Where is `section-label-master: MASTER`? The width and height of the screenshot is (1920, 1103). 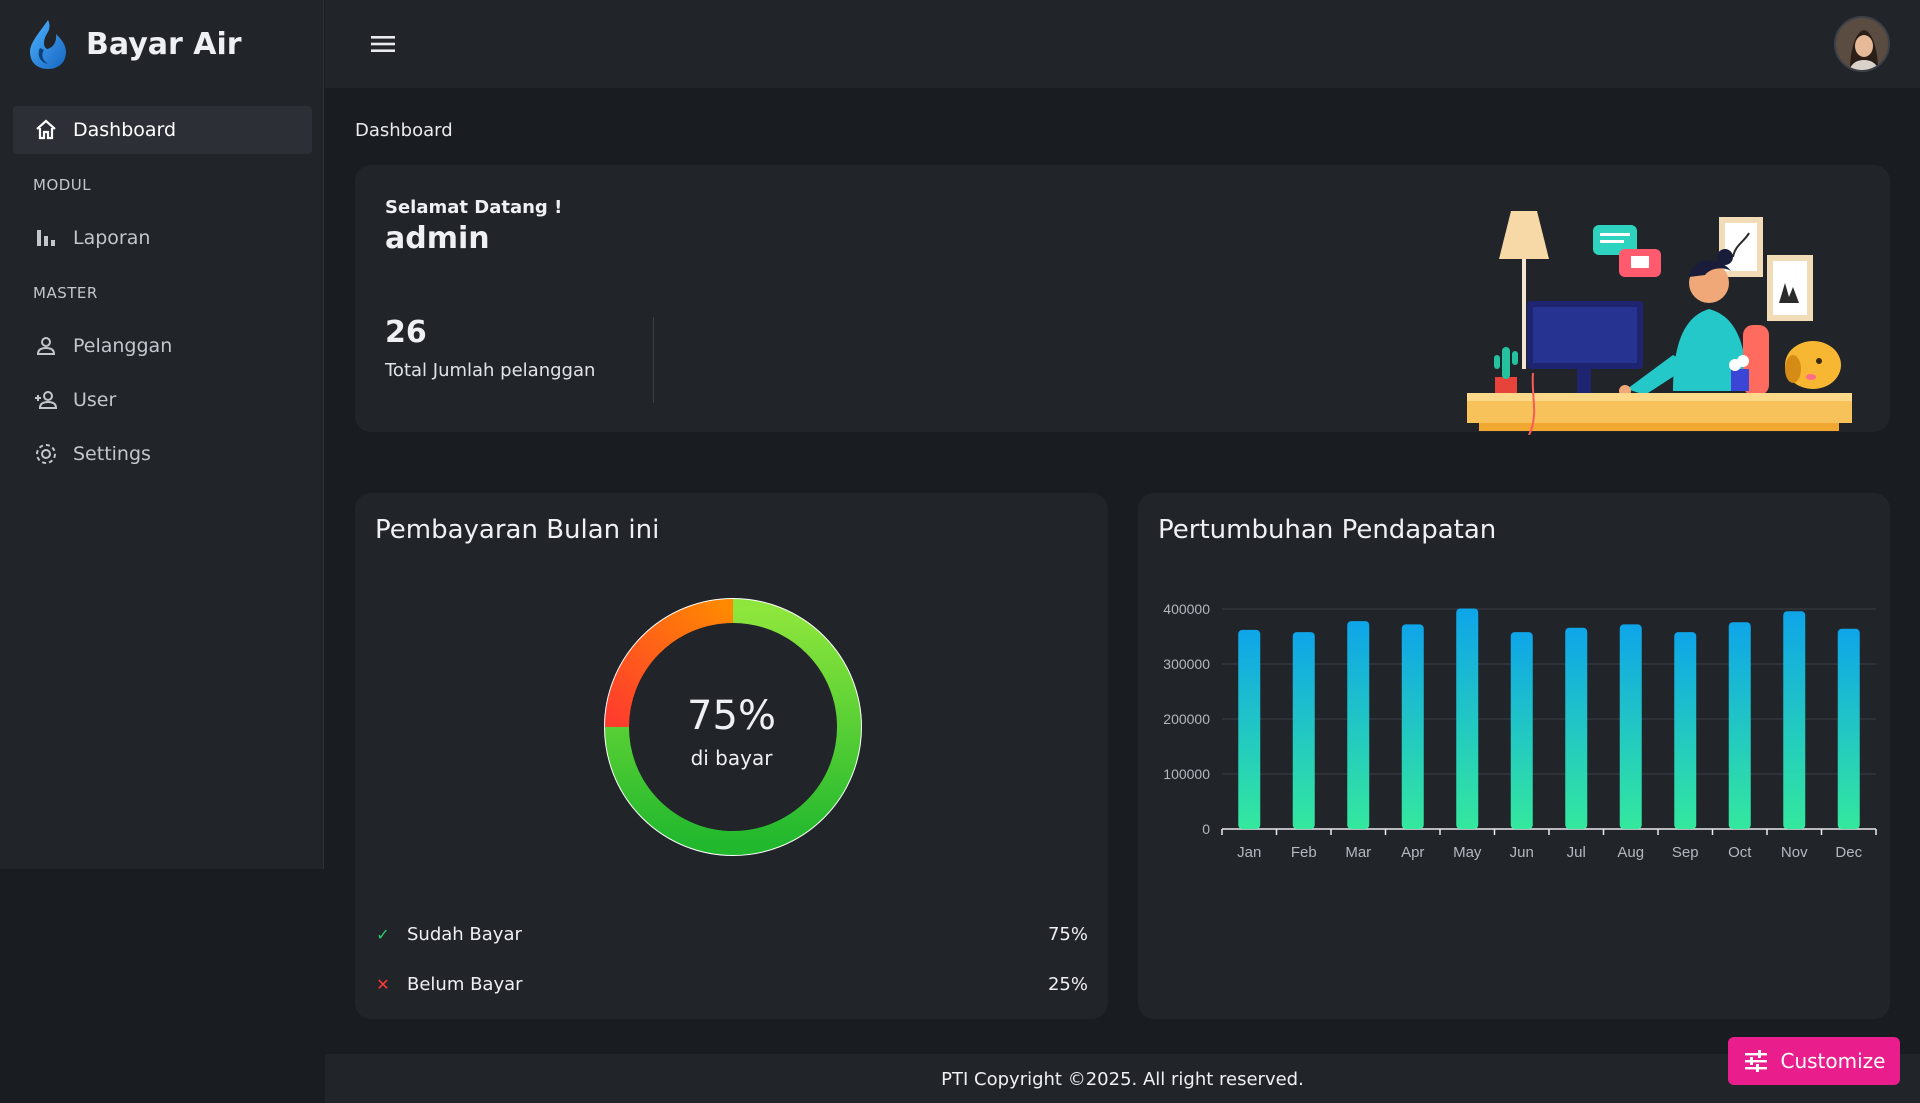 section-label-master: MASTER is located at coordinates (65, 293).